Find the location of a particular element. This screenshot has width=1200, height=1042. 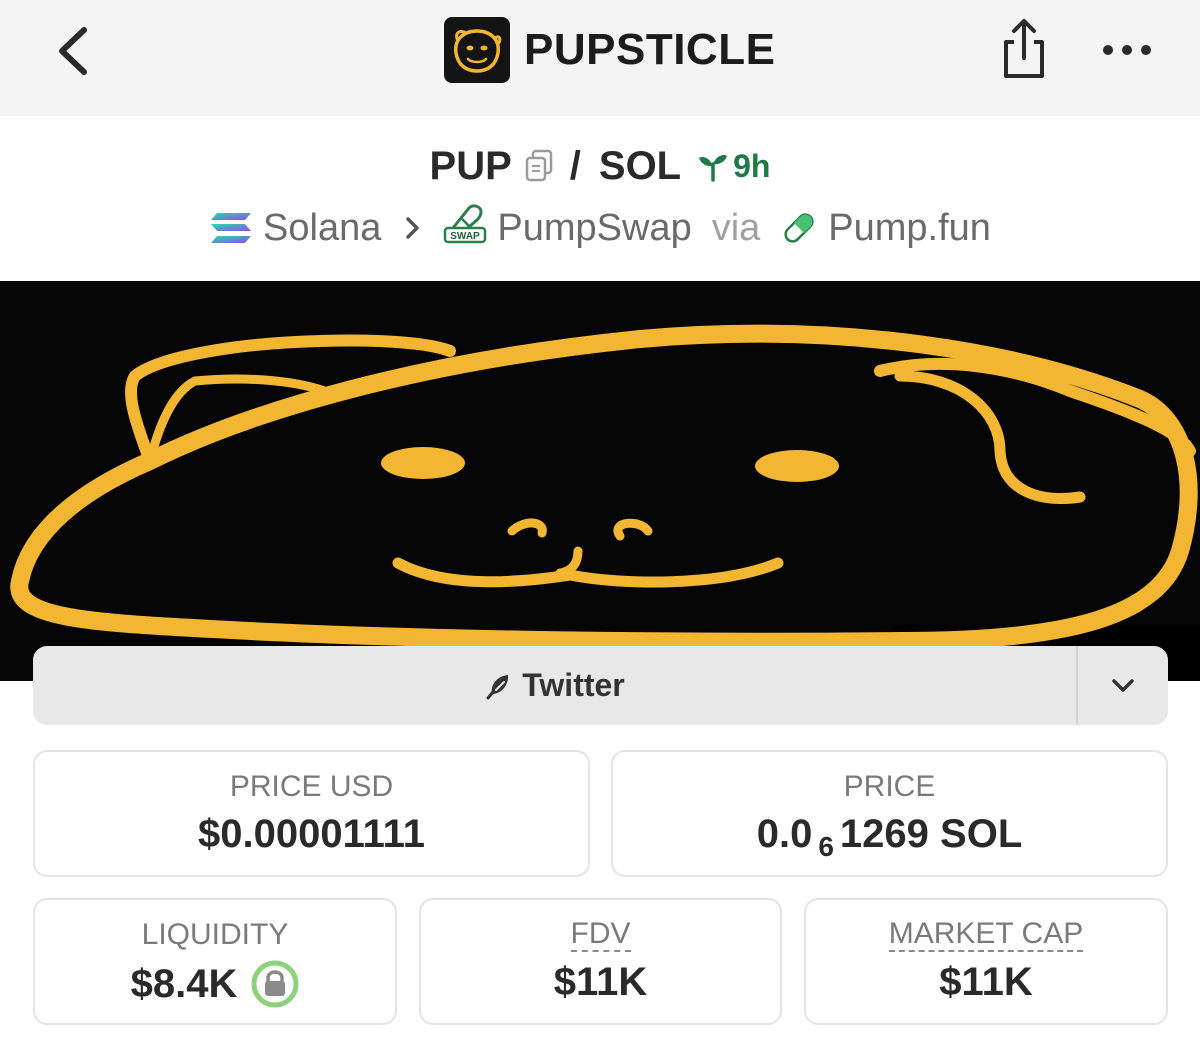

social-links-bar: Twitter is located at coordinates (600, 685).